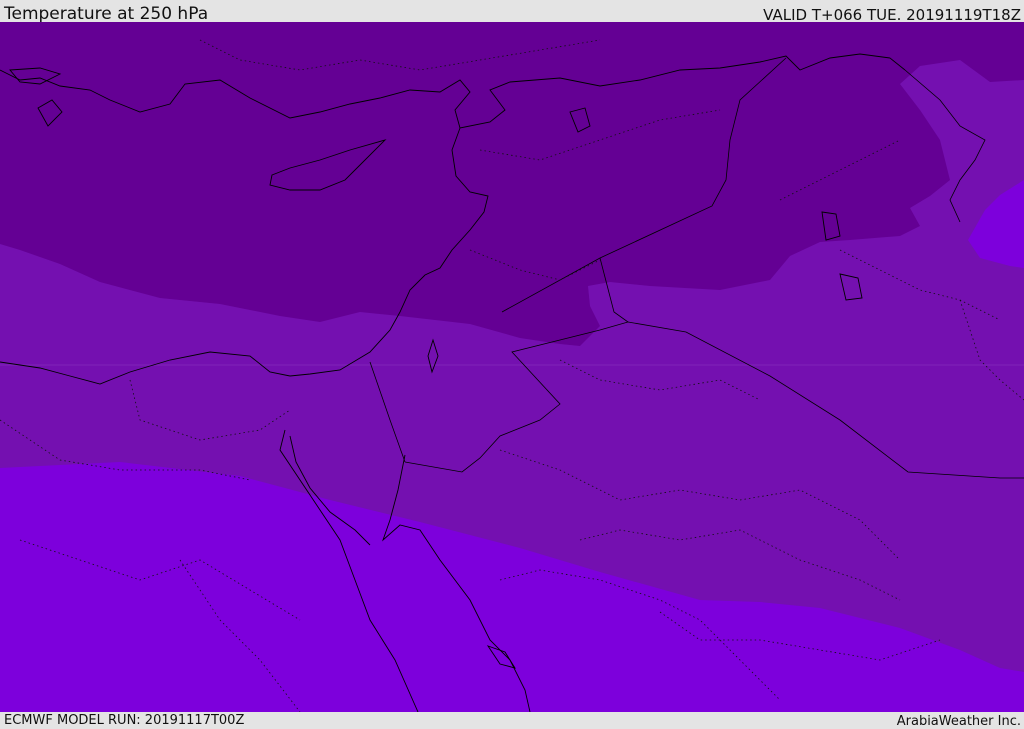 Image resolution: width=1024 pixels, height=729 pixels. Describe the element at coordinates (958, 721) in the screenshot. I see `credit-label: ArabiaWeather Inc.` at that location.